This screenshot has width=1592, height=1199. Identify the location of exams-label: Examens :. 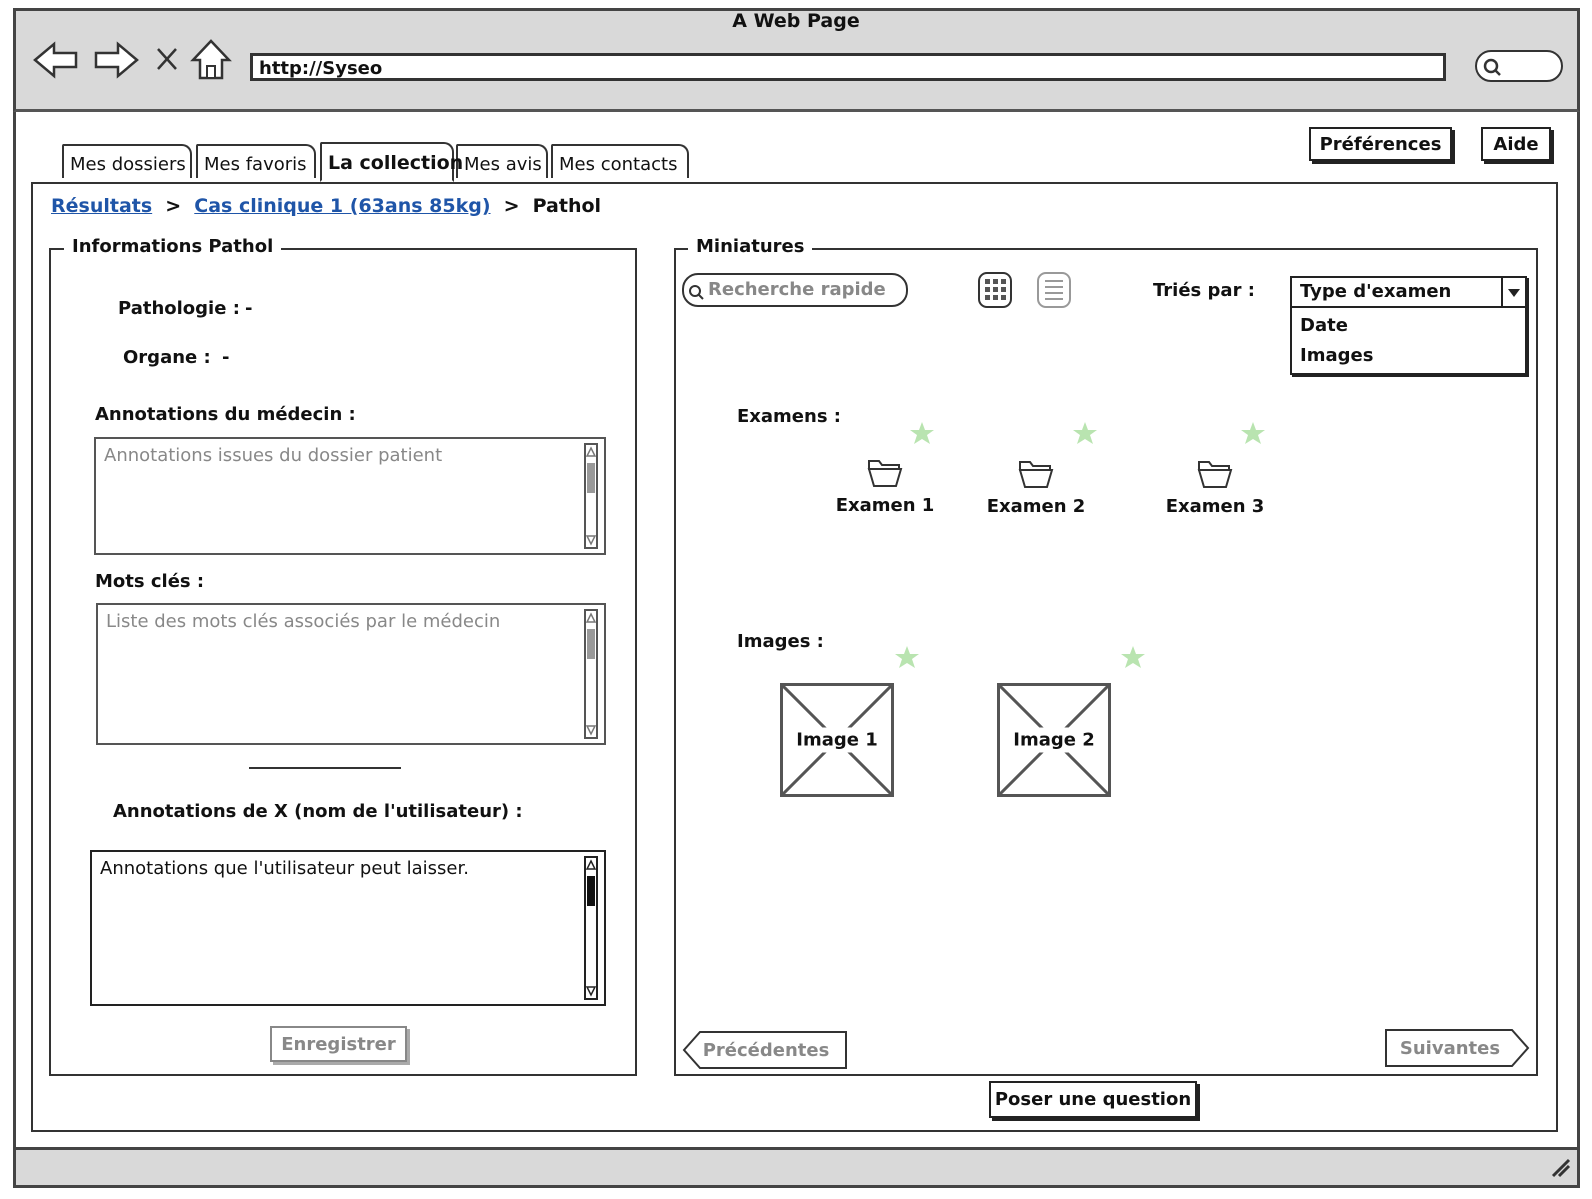
(789, 416).